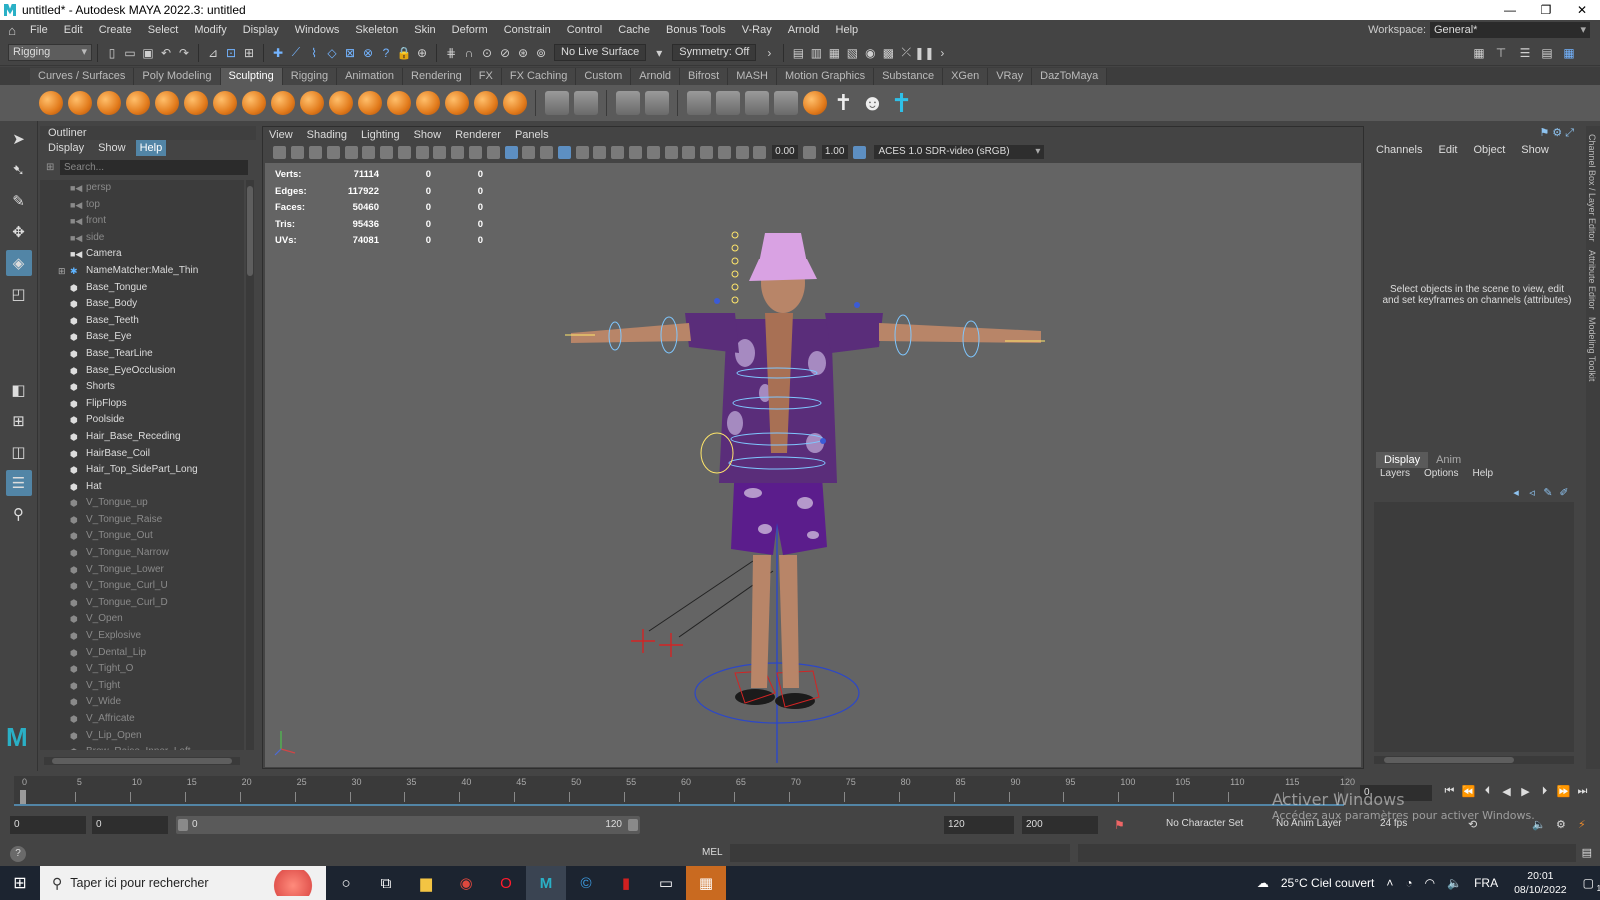  I want to click on channels-menu: Channels, so click(1399, 150).